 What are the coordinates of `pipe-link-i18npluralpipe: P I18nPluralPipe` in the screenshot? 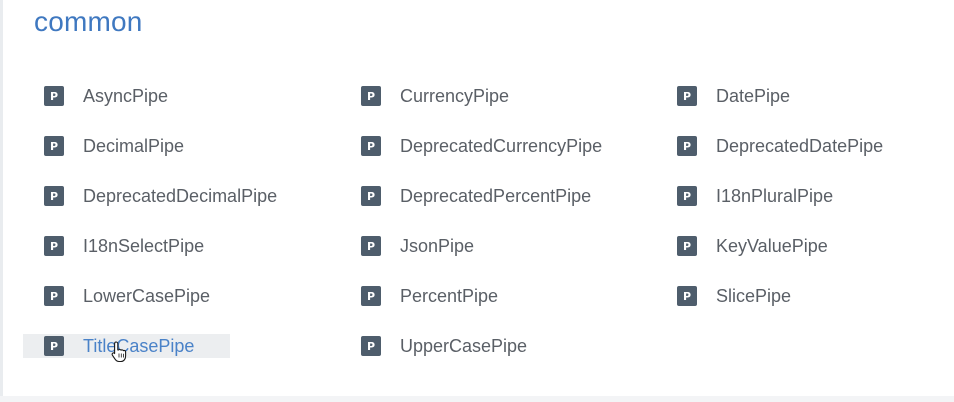 It's located at (755, 196).